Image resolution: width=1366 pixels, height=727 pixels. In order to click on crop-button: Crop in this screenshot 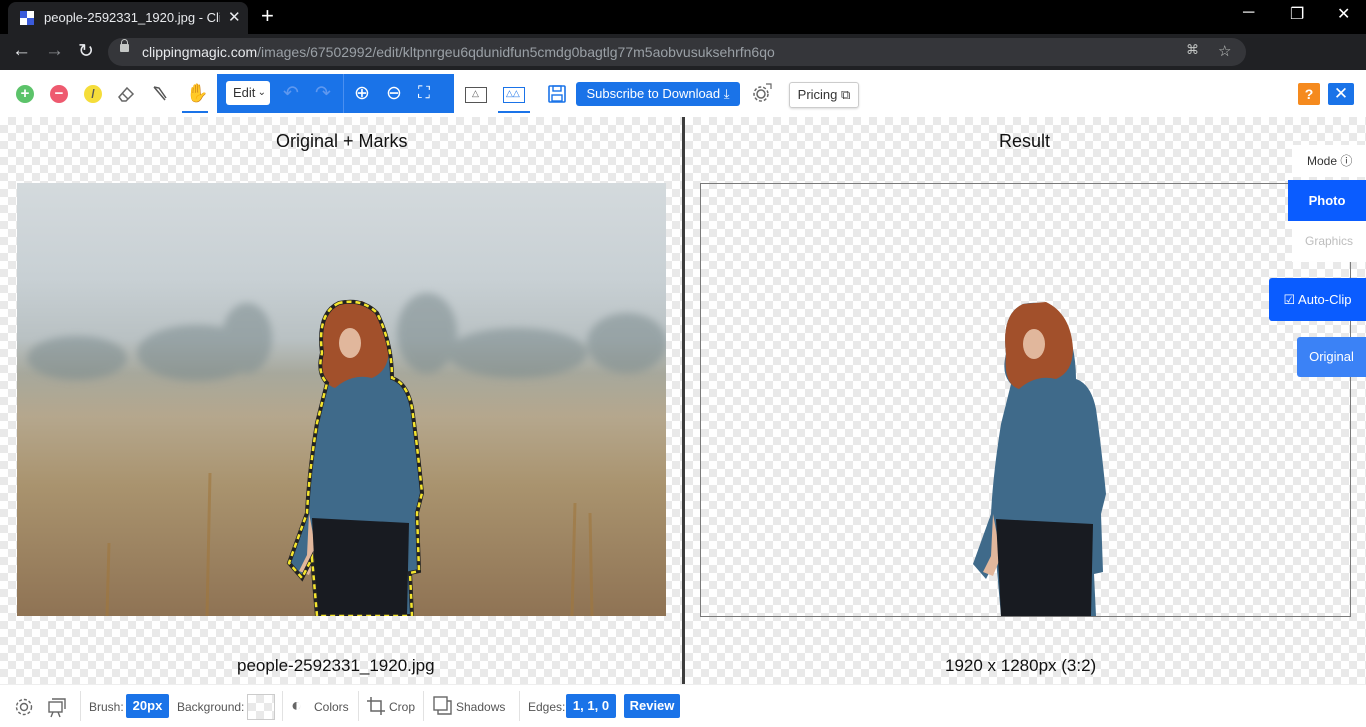, I will do `click(402, 707)`.